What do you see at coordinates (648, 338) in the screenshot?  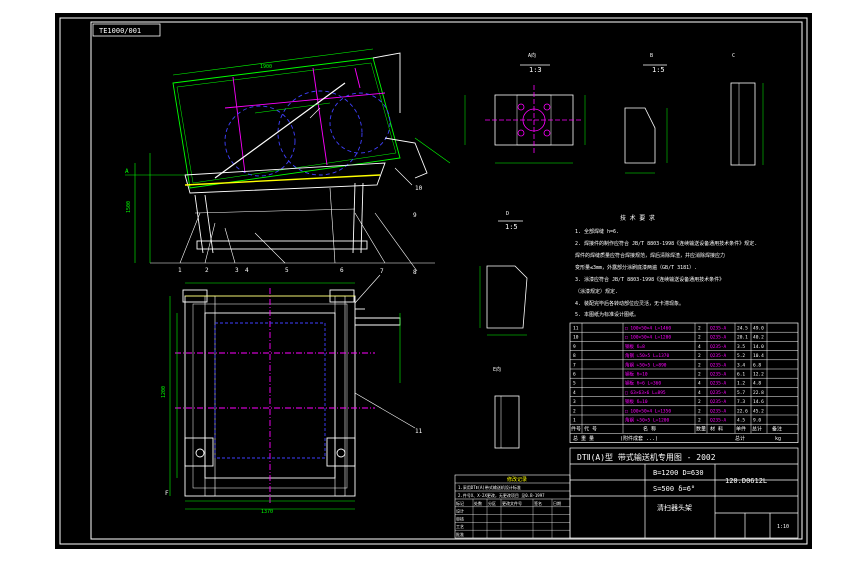 I see `parts-table-cell: □ 100×50×4 L=1200` at bounding box center [648, 338].